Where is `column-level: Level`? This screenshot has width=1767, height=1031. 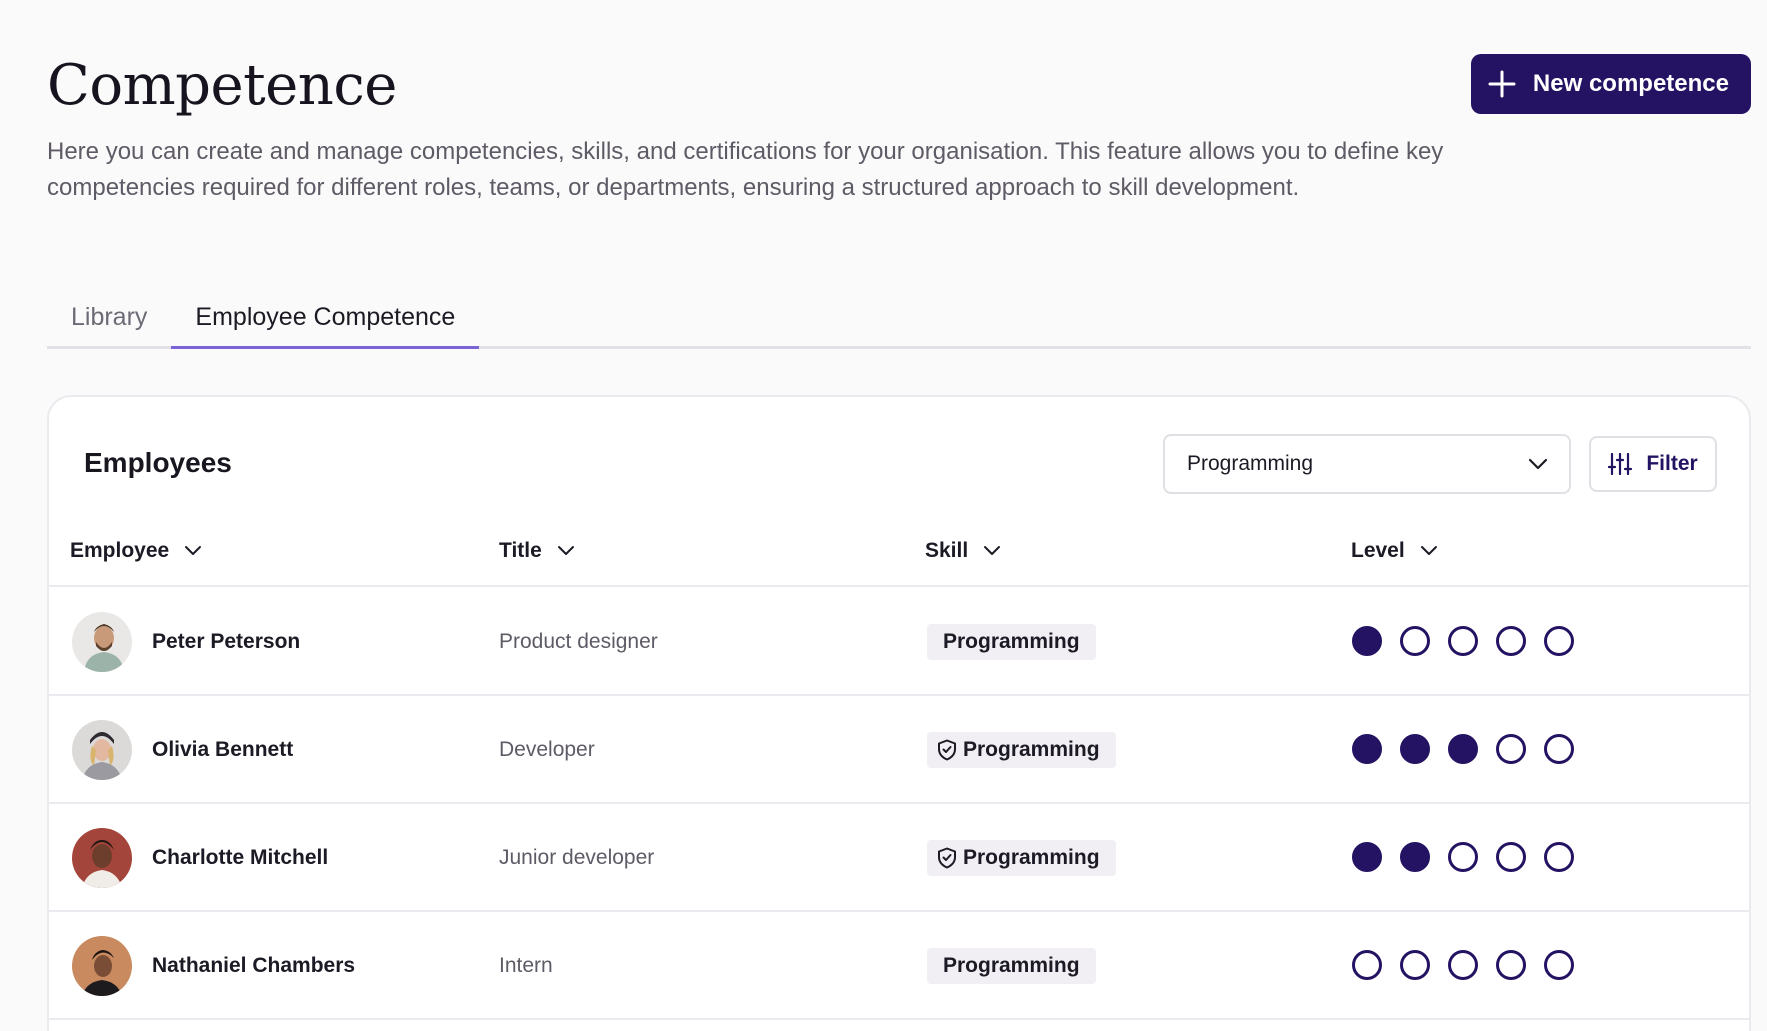
column-level: Level is located at coordinates (1395, 551).